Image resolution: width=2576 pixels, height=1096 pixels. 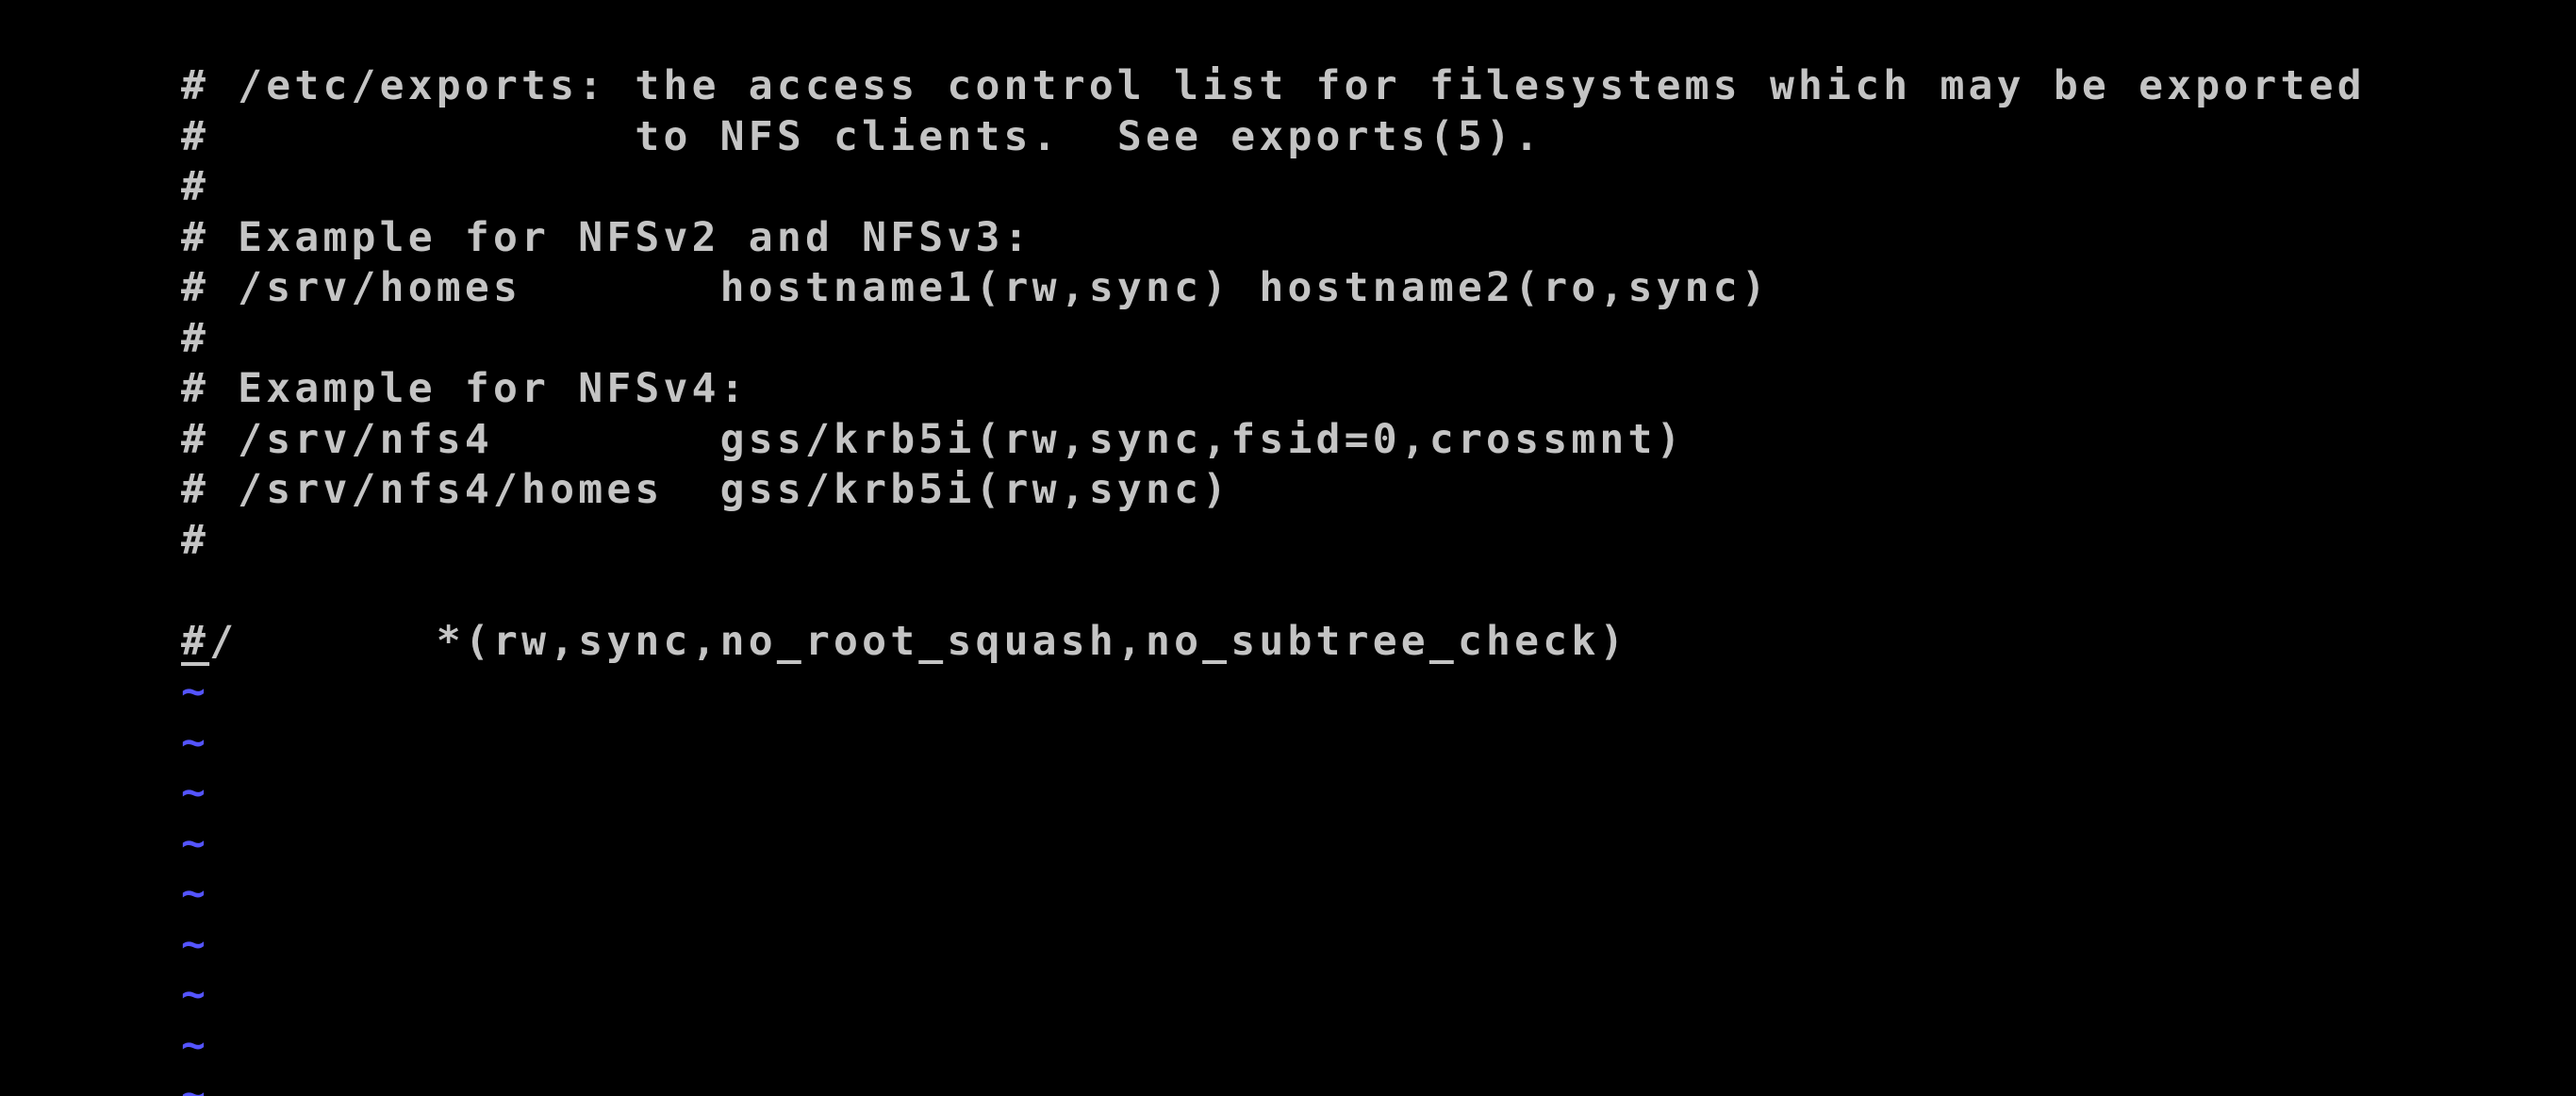 I want to click on buffer-line, so click(x=1273, y=591).